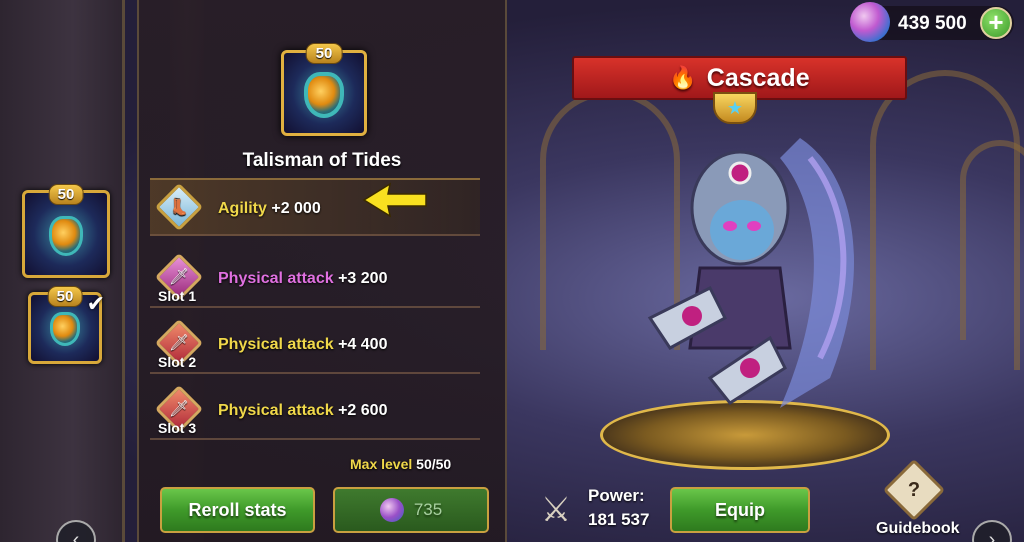  I want to click on slot-2-stat-row: 🗡 Slot 2 Physical attack +4 400, so click(315, 345).